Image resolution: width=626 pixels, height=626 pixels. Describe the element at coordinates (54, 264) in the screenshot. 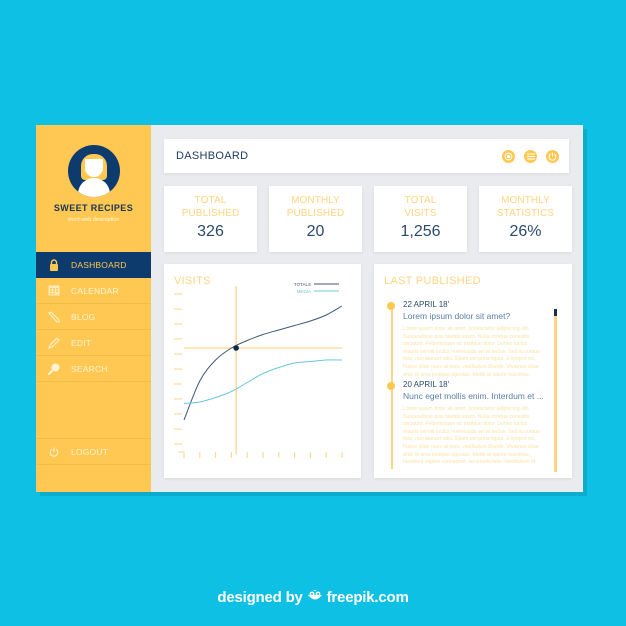

I see `lock-icon` at that location.